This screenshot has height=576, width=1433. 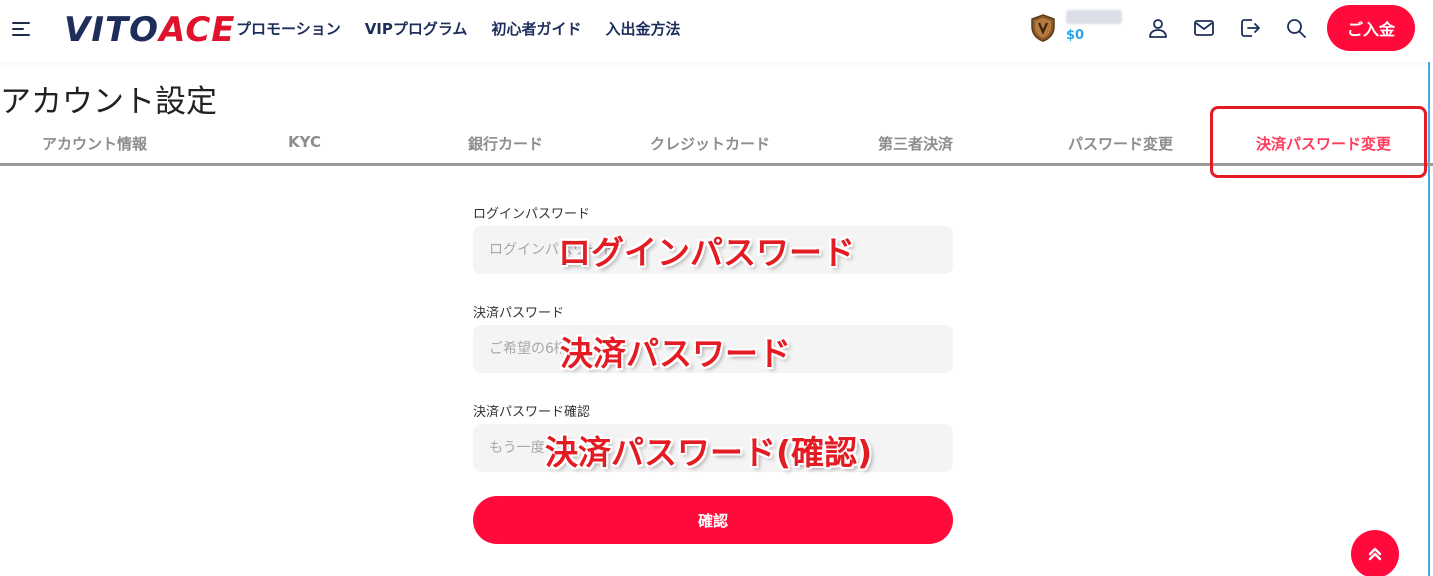 What do you see at coordinates (713, 448) in the screenshot?
I see `payment-password-confirm-input` at bounding box center [713, 448].